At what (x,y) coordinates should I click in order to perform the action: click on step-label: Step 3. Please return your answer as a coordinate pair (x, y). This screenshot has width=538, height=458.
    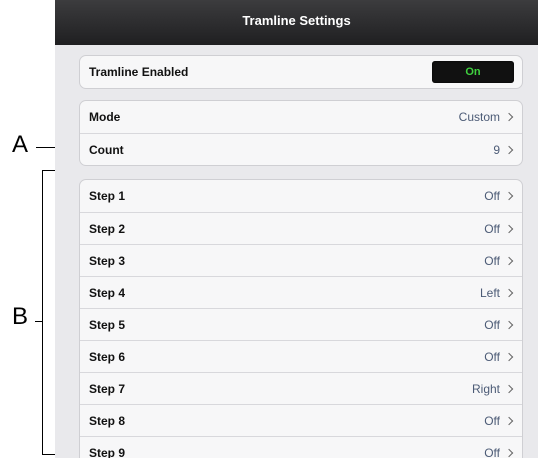
    Looking at the image, I should click on (107, 260).